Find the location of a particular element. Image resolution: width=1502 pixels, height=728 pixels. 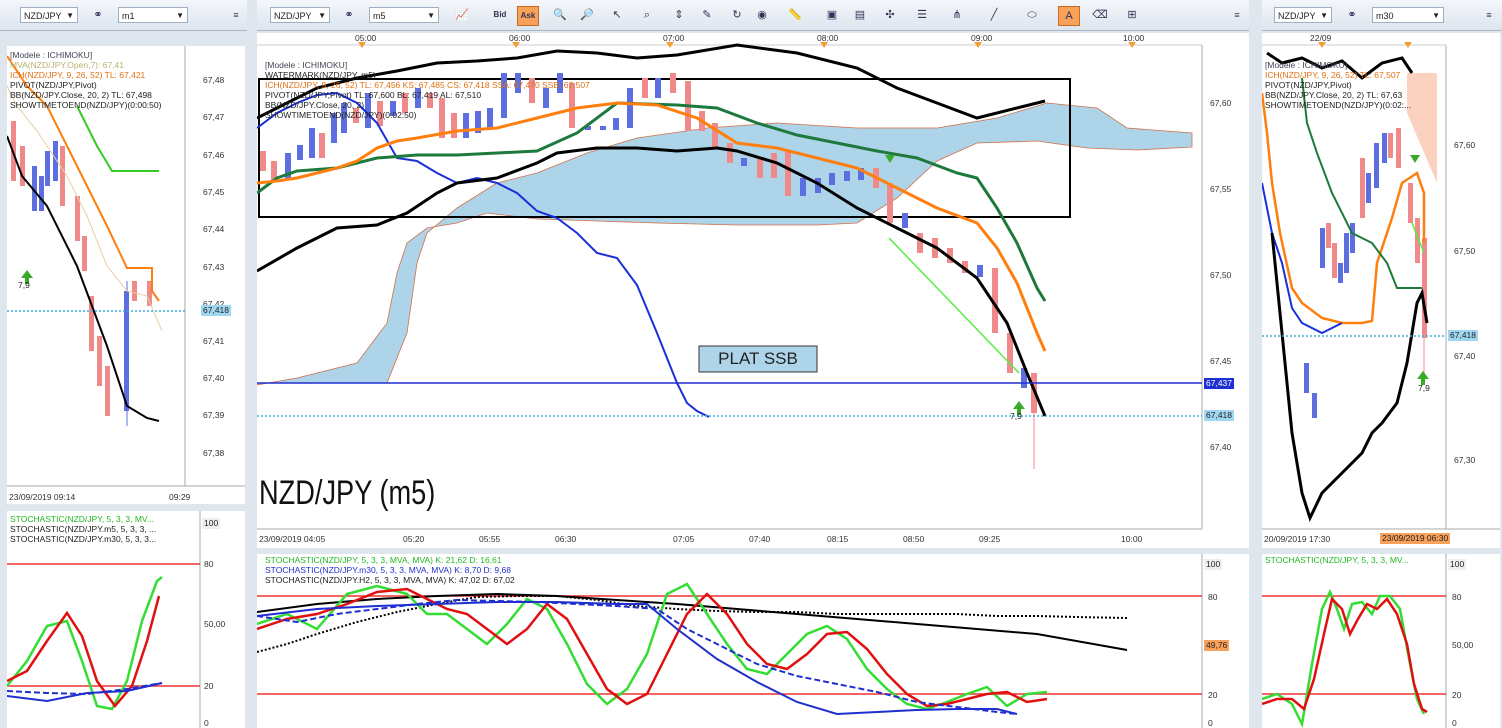

bid-button: Bid is located at coordinates (500, 15).